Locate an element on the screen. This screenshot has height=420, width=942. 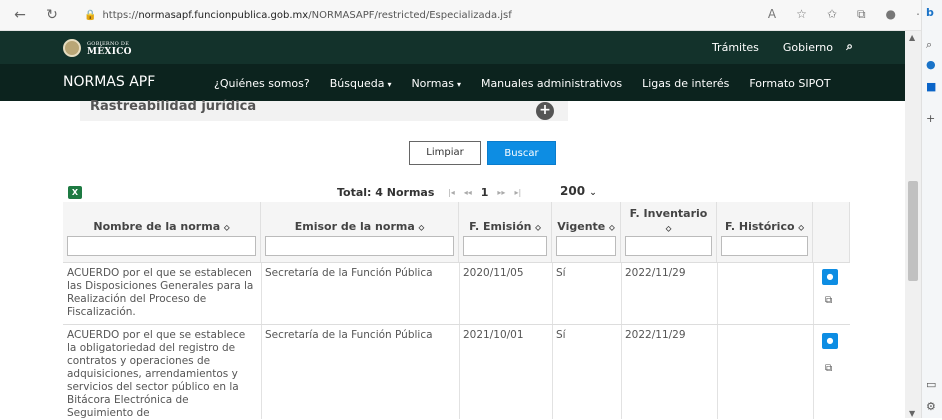
favorite-icon: ☆ is located at coordinates (801, 14).